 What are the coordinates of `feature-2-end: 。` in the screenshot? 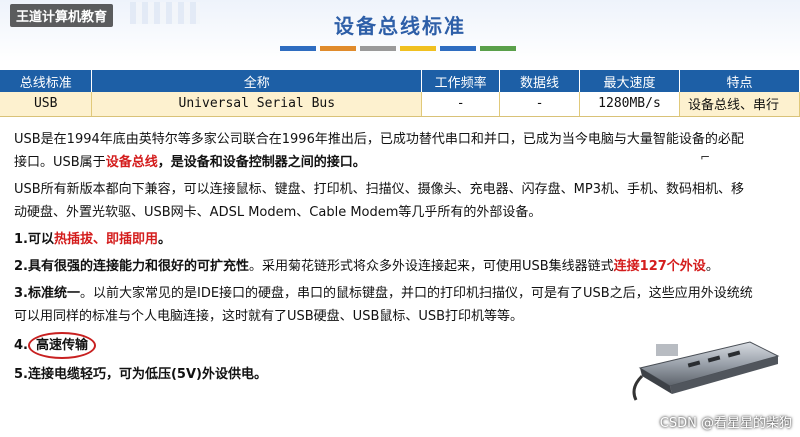 It's located at (712, 266).